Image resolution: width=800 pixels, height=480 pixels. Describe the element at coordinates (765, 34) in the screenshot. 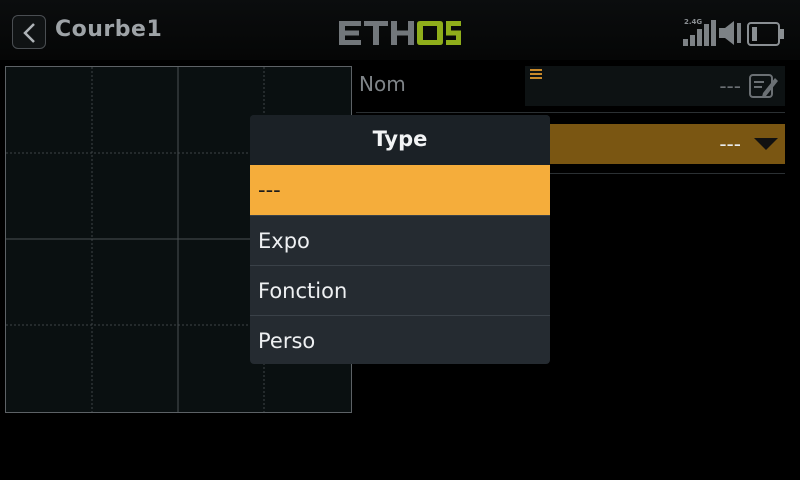

I see `battery-icon` at that location.